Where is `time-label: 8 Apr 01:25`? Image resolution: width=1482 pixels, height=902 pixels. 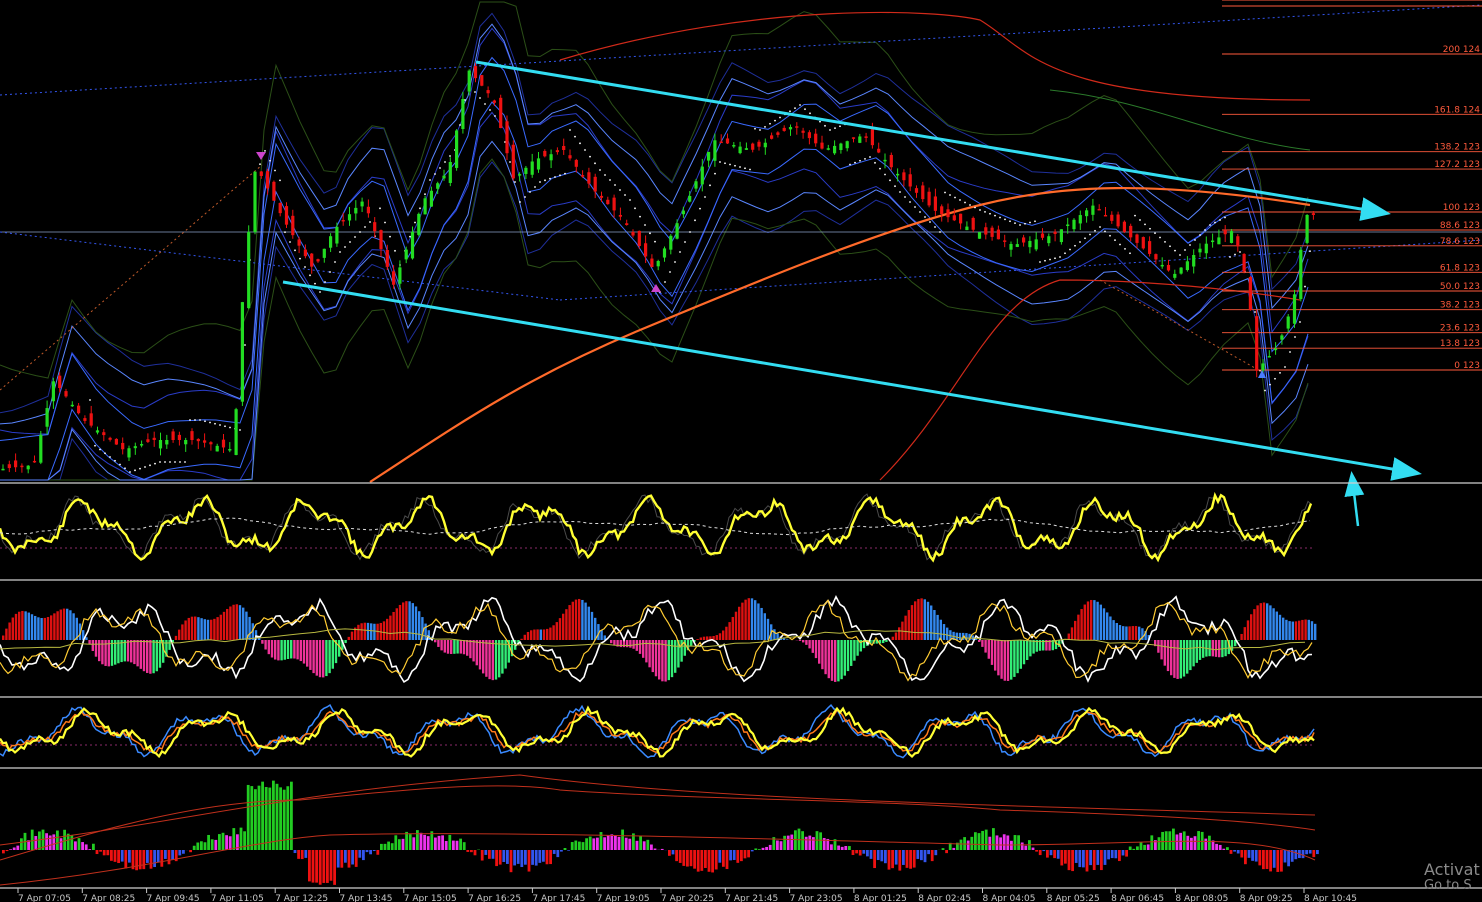 time-label: 8 Apr 01:25 is located at coordinates (880, 898).